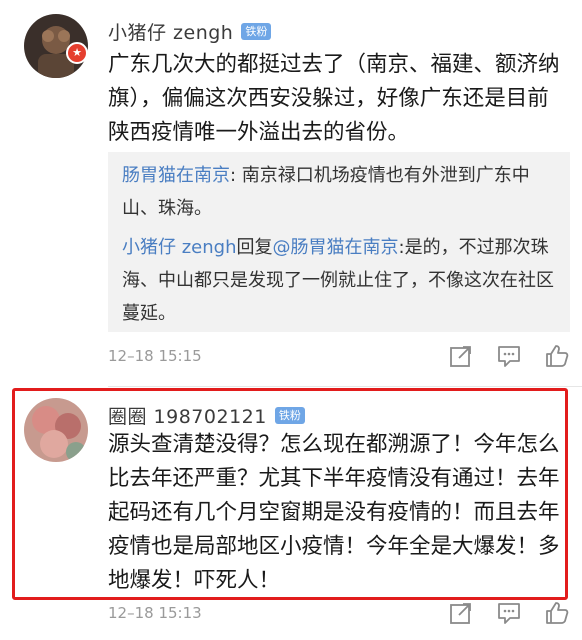 The height and width of the screenshot is (640, 582). What do you see at coordinates (176, 175) in the screenshot?
I see `reply-author: 肠胃猫在南京` at bounding box center [176, 175].